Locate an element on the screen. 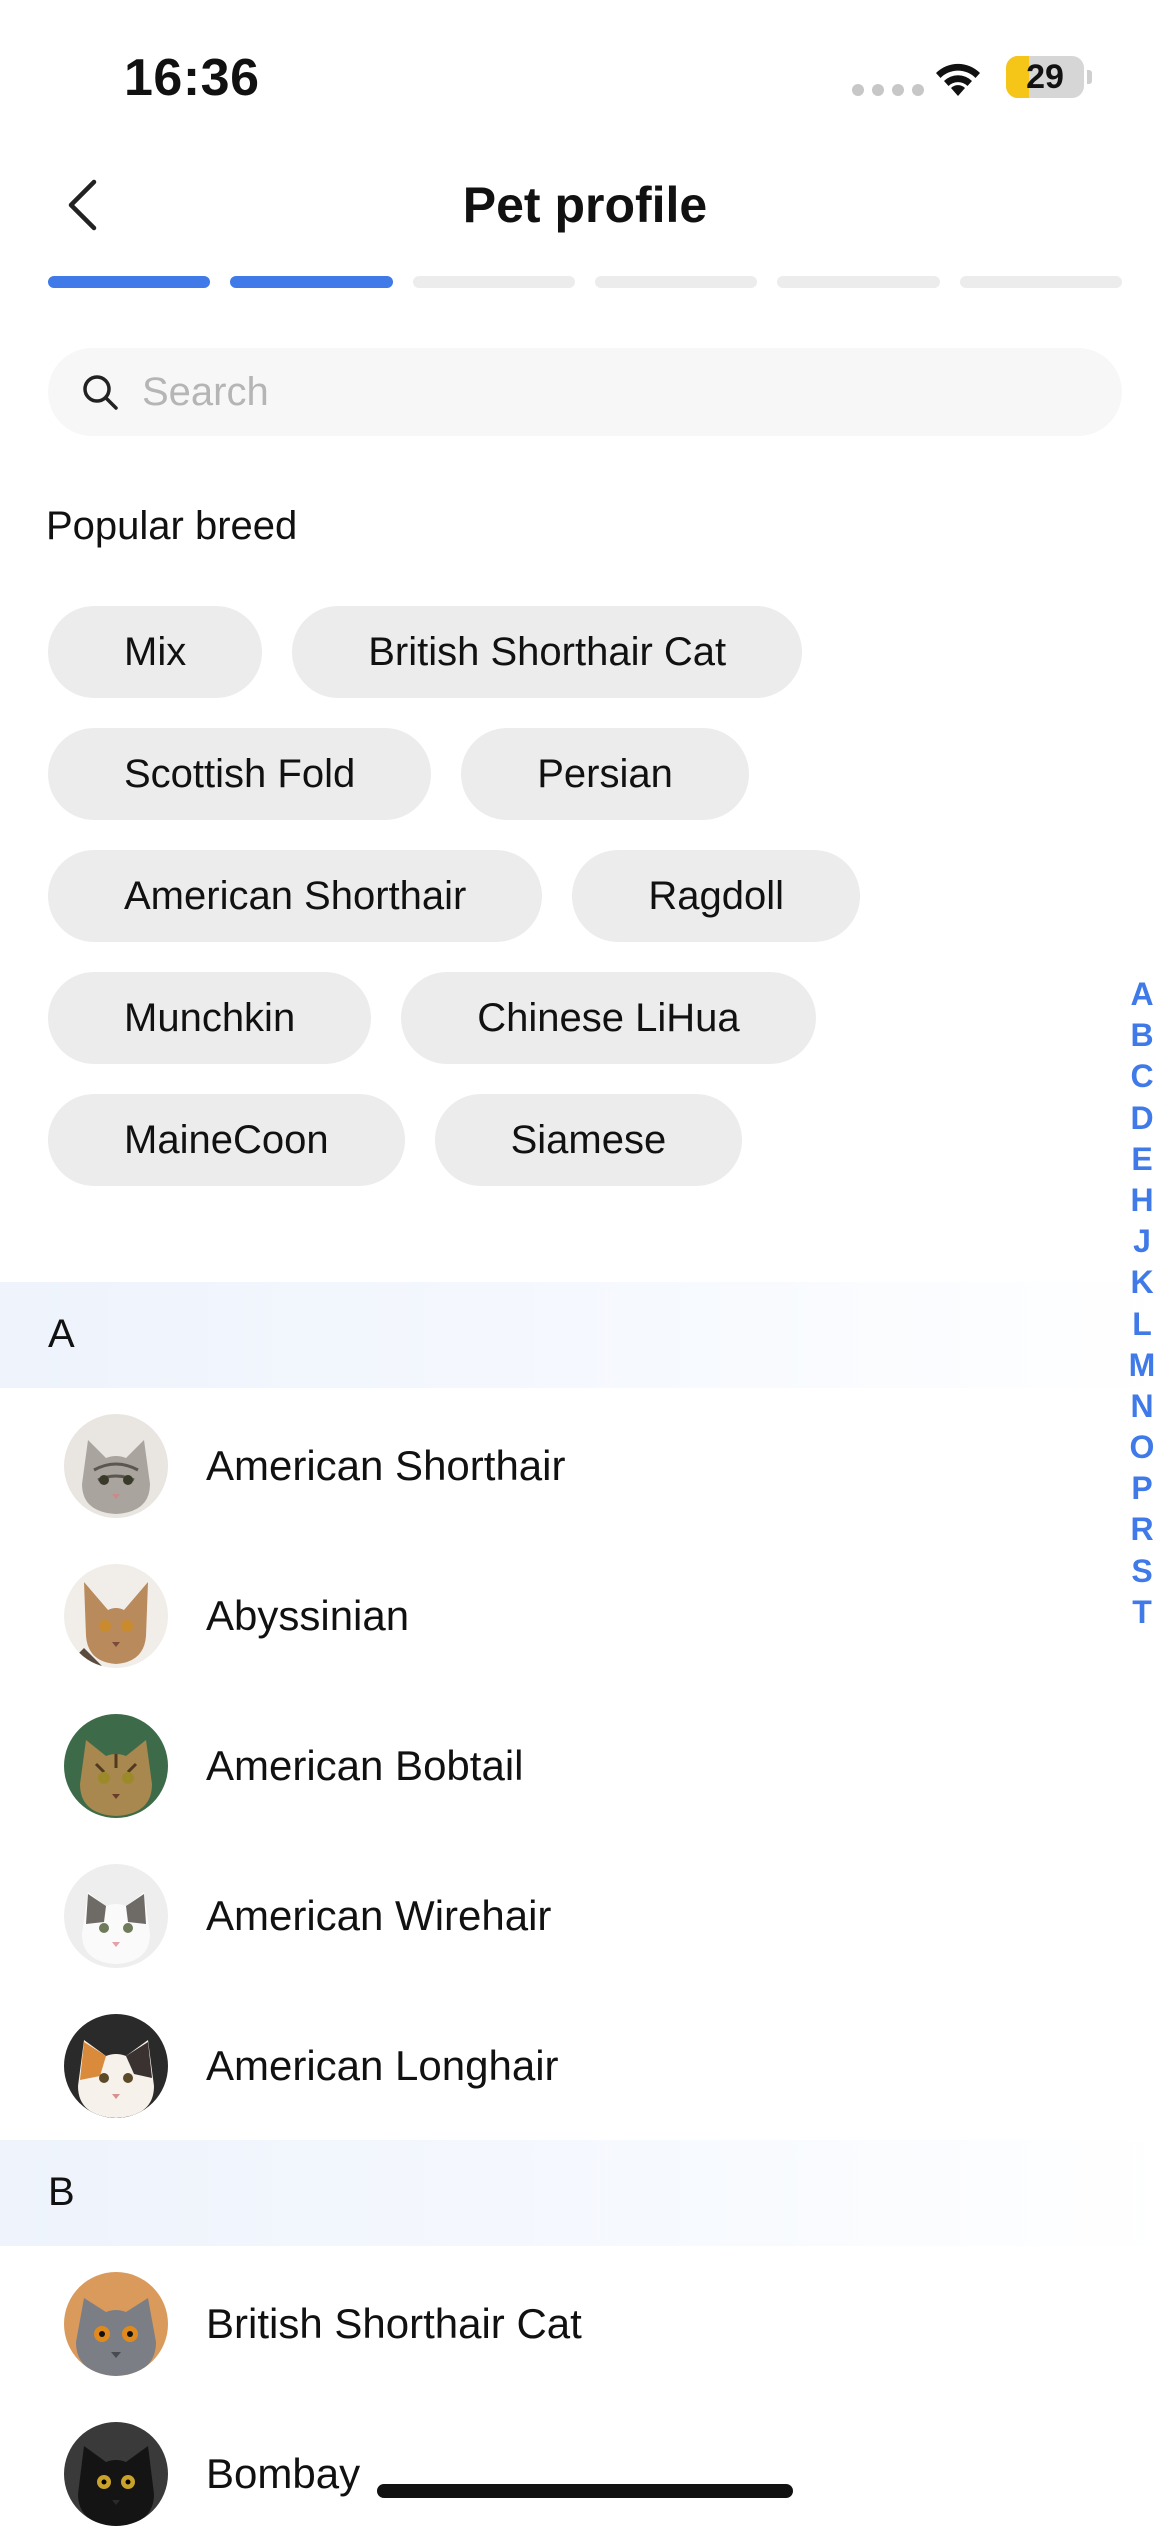  battery-level: 29 is located at coordinates (1045, 77).